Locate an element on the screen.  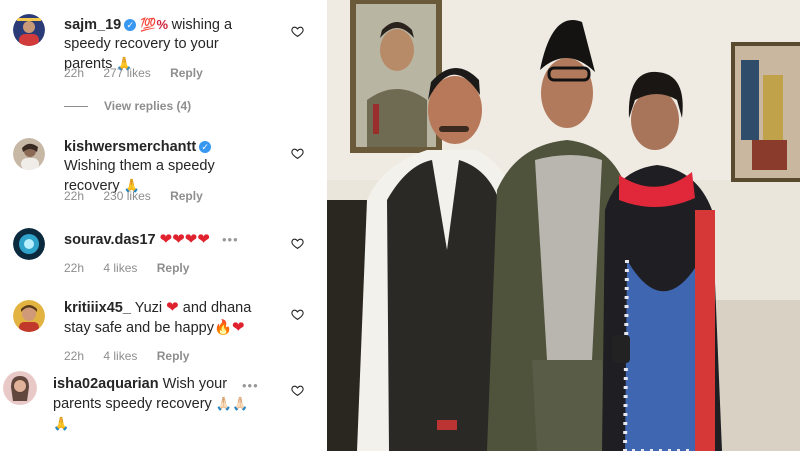
view-replies-button: View replies (4) is located at coordinates (127, 106).